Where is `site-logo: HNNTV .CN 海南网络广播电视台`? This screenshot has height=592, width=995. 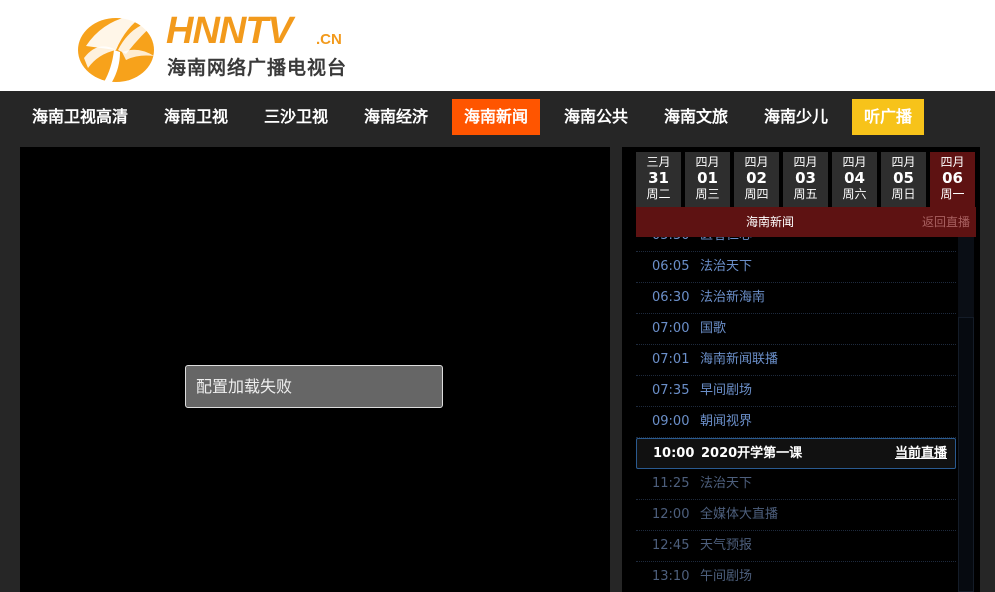 site-logo: HNNTV .CN 海南网络广播电视台 is located at coordinates (221, 45).